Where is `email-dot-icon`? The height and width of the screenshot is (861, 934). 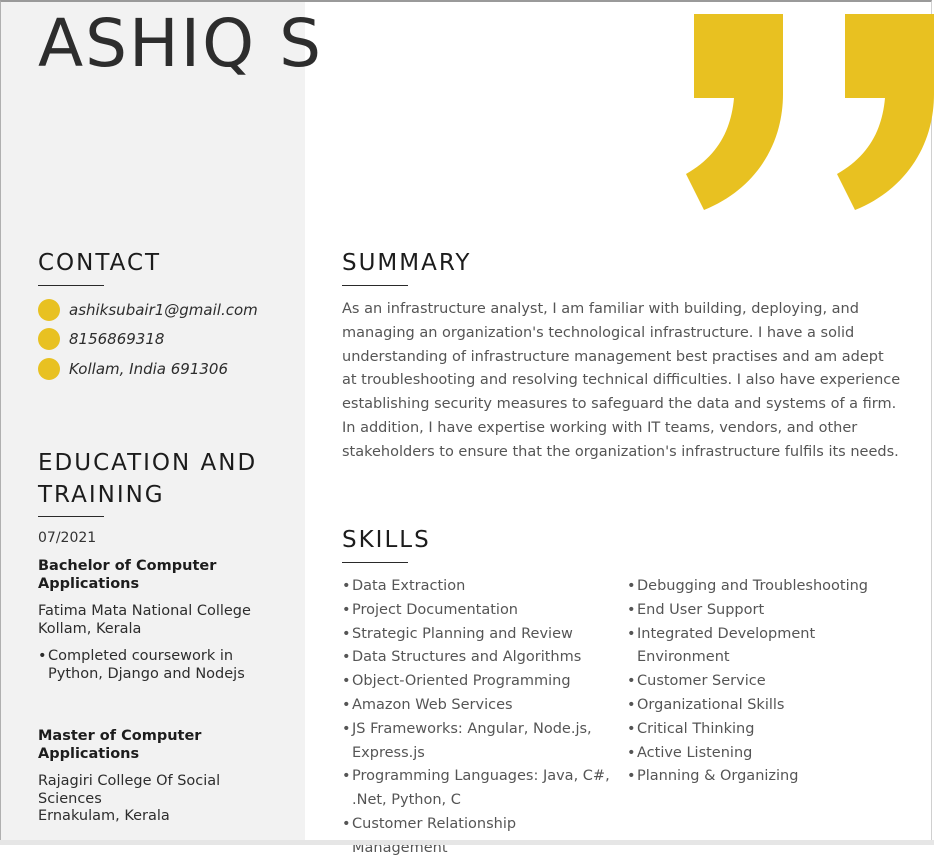 email-dot-icon is located at coordinates (49, 310).